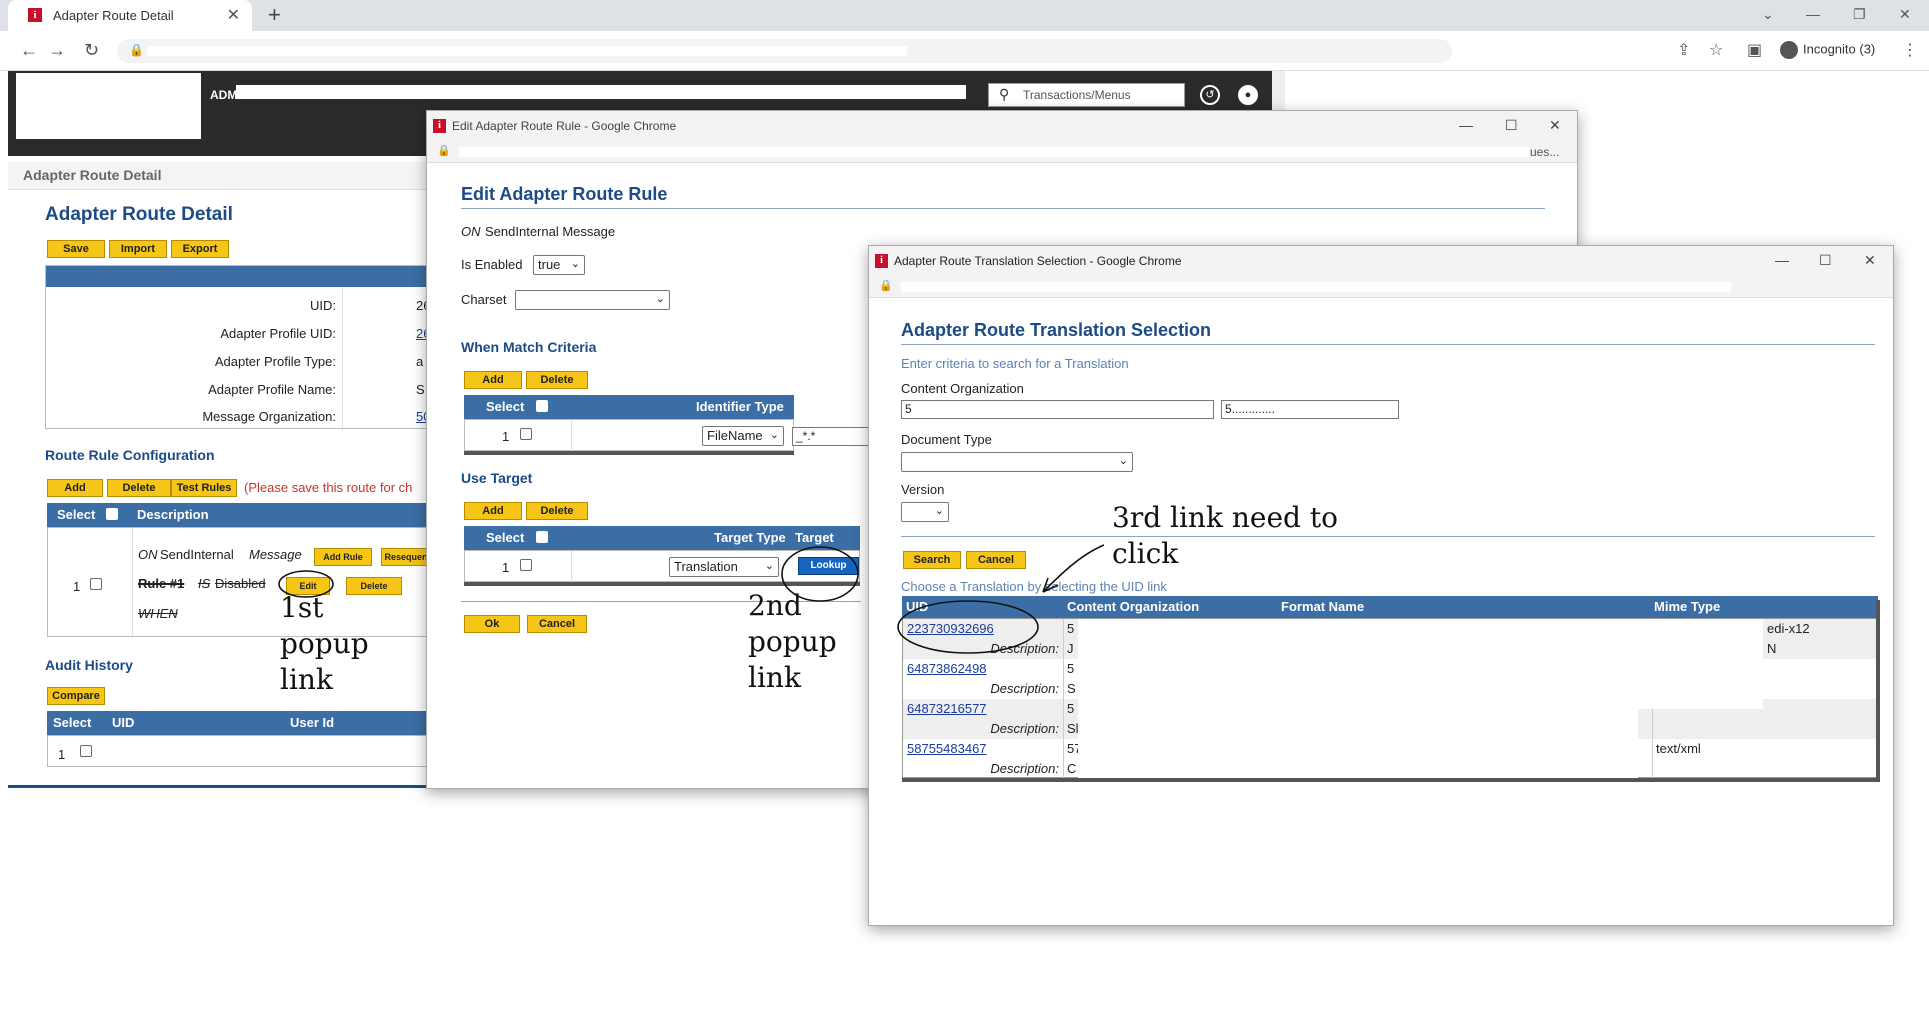 The image size is (1929, 1027). Describe the element at coordinates (735, 435) in the screenshot. I see `identifier-type-value: FileName` at that location.